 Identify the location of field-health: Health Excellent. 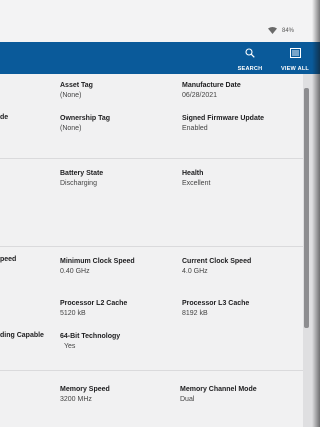
(196, 178).